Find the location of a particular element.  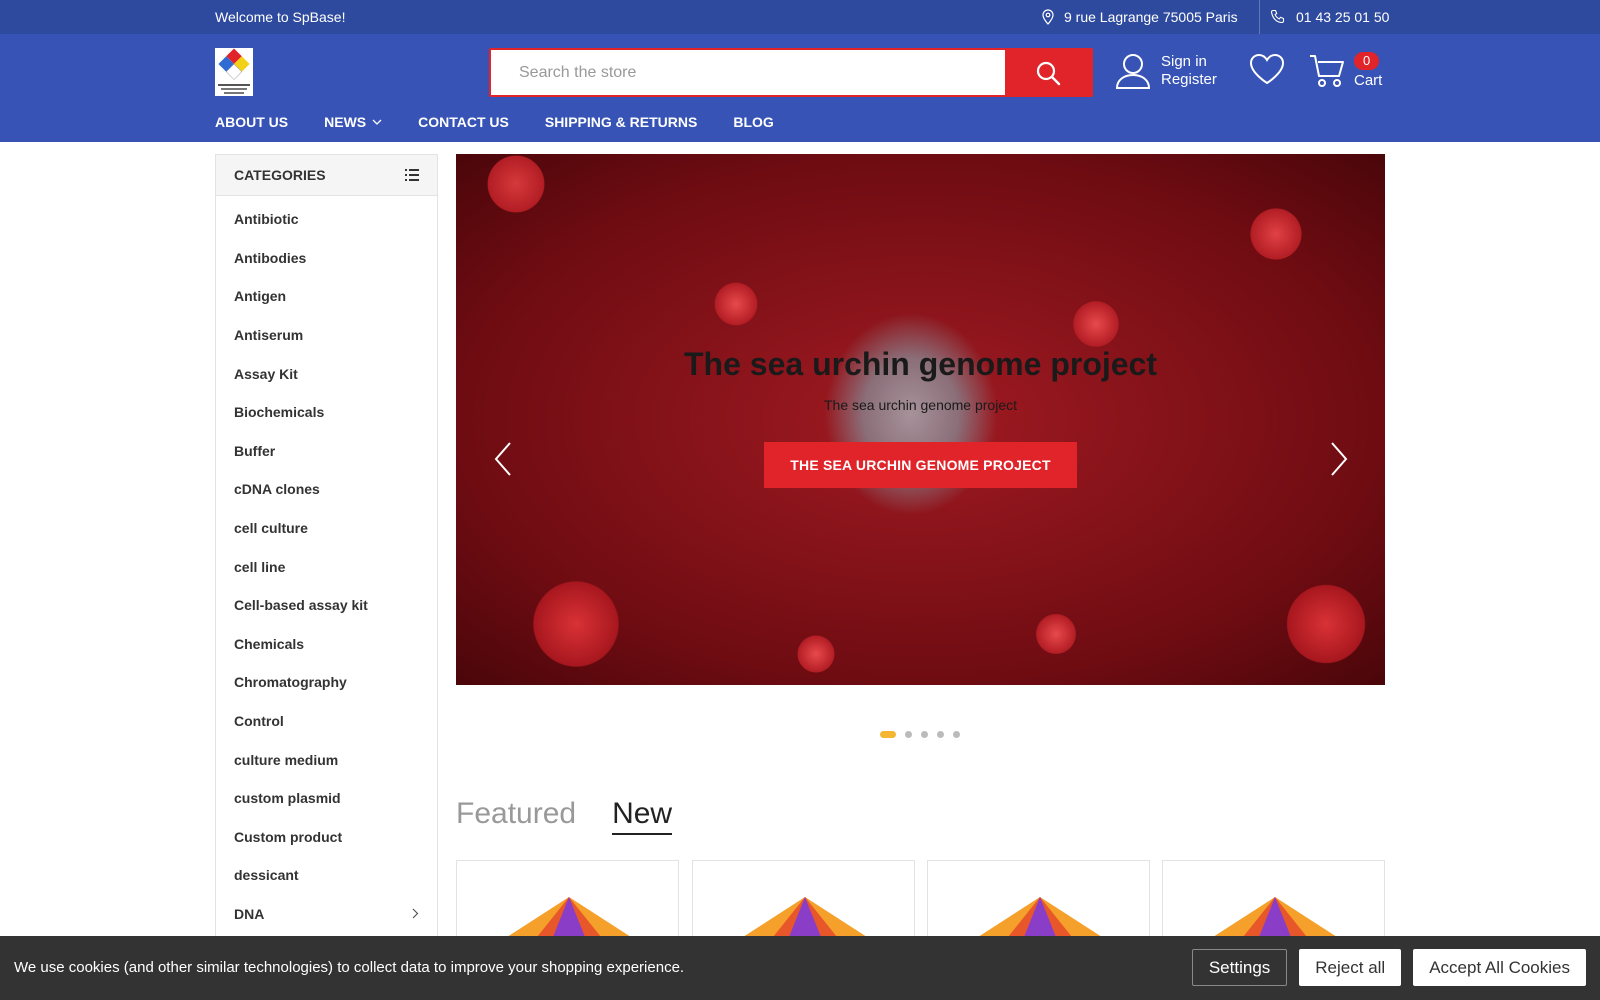

search-icon is located at coordinates (1048, 73).